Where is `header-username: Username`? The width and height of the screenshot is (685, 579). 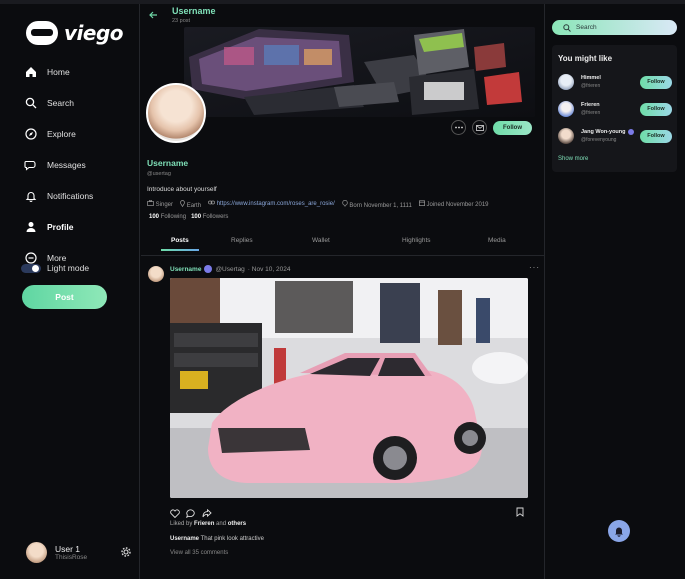
header-username: Username is located at coordinates (194, 11).